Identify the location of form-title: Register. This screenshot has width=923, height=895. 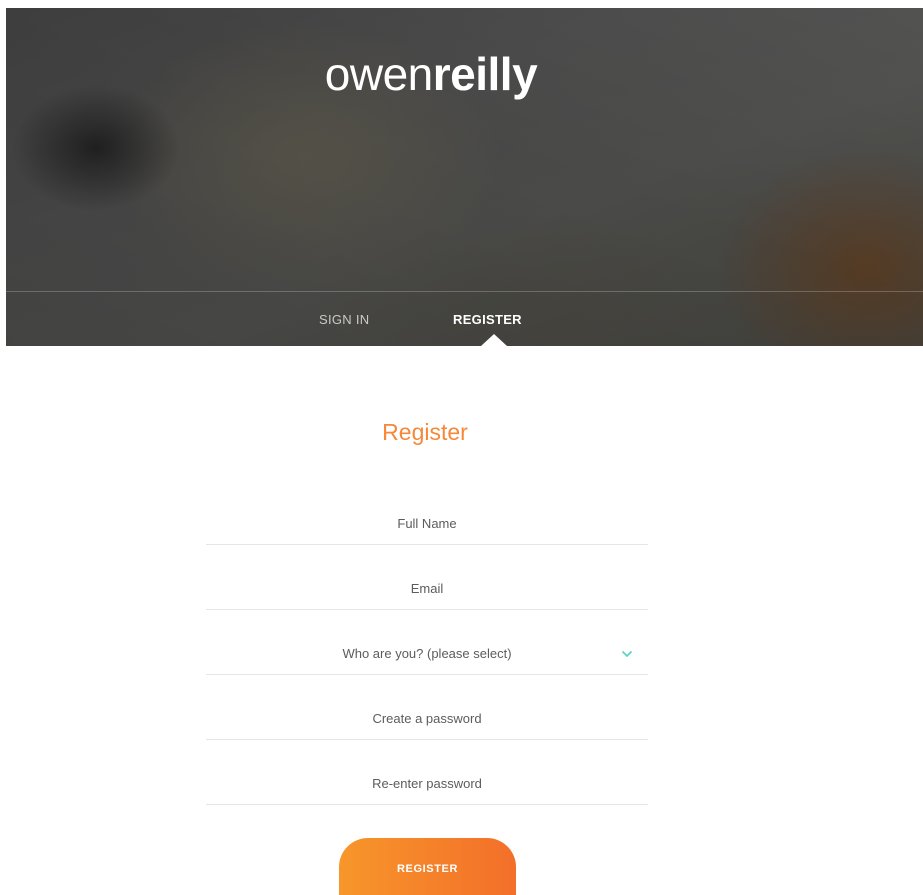
(425, 432).